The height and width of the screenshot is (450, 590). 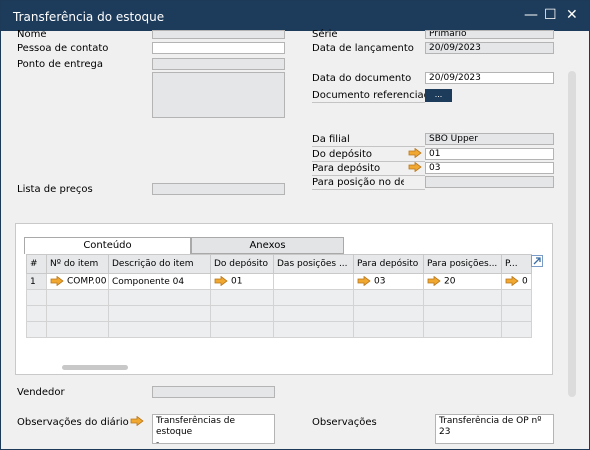 I want to click on expand-table-icon, so click(x=537, y=261).